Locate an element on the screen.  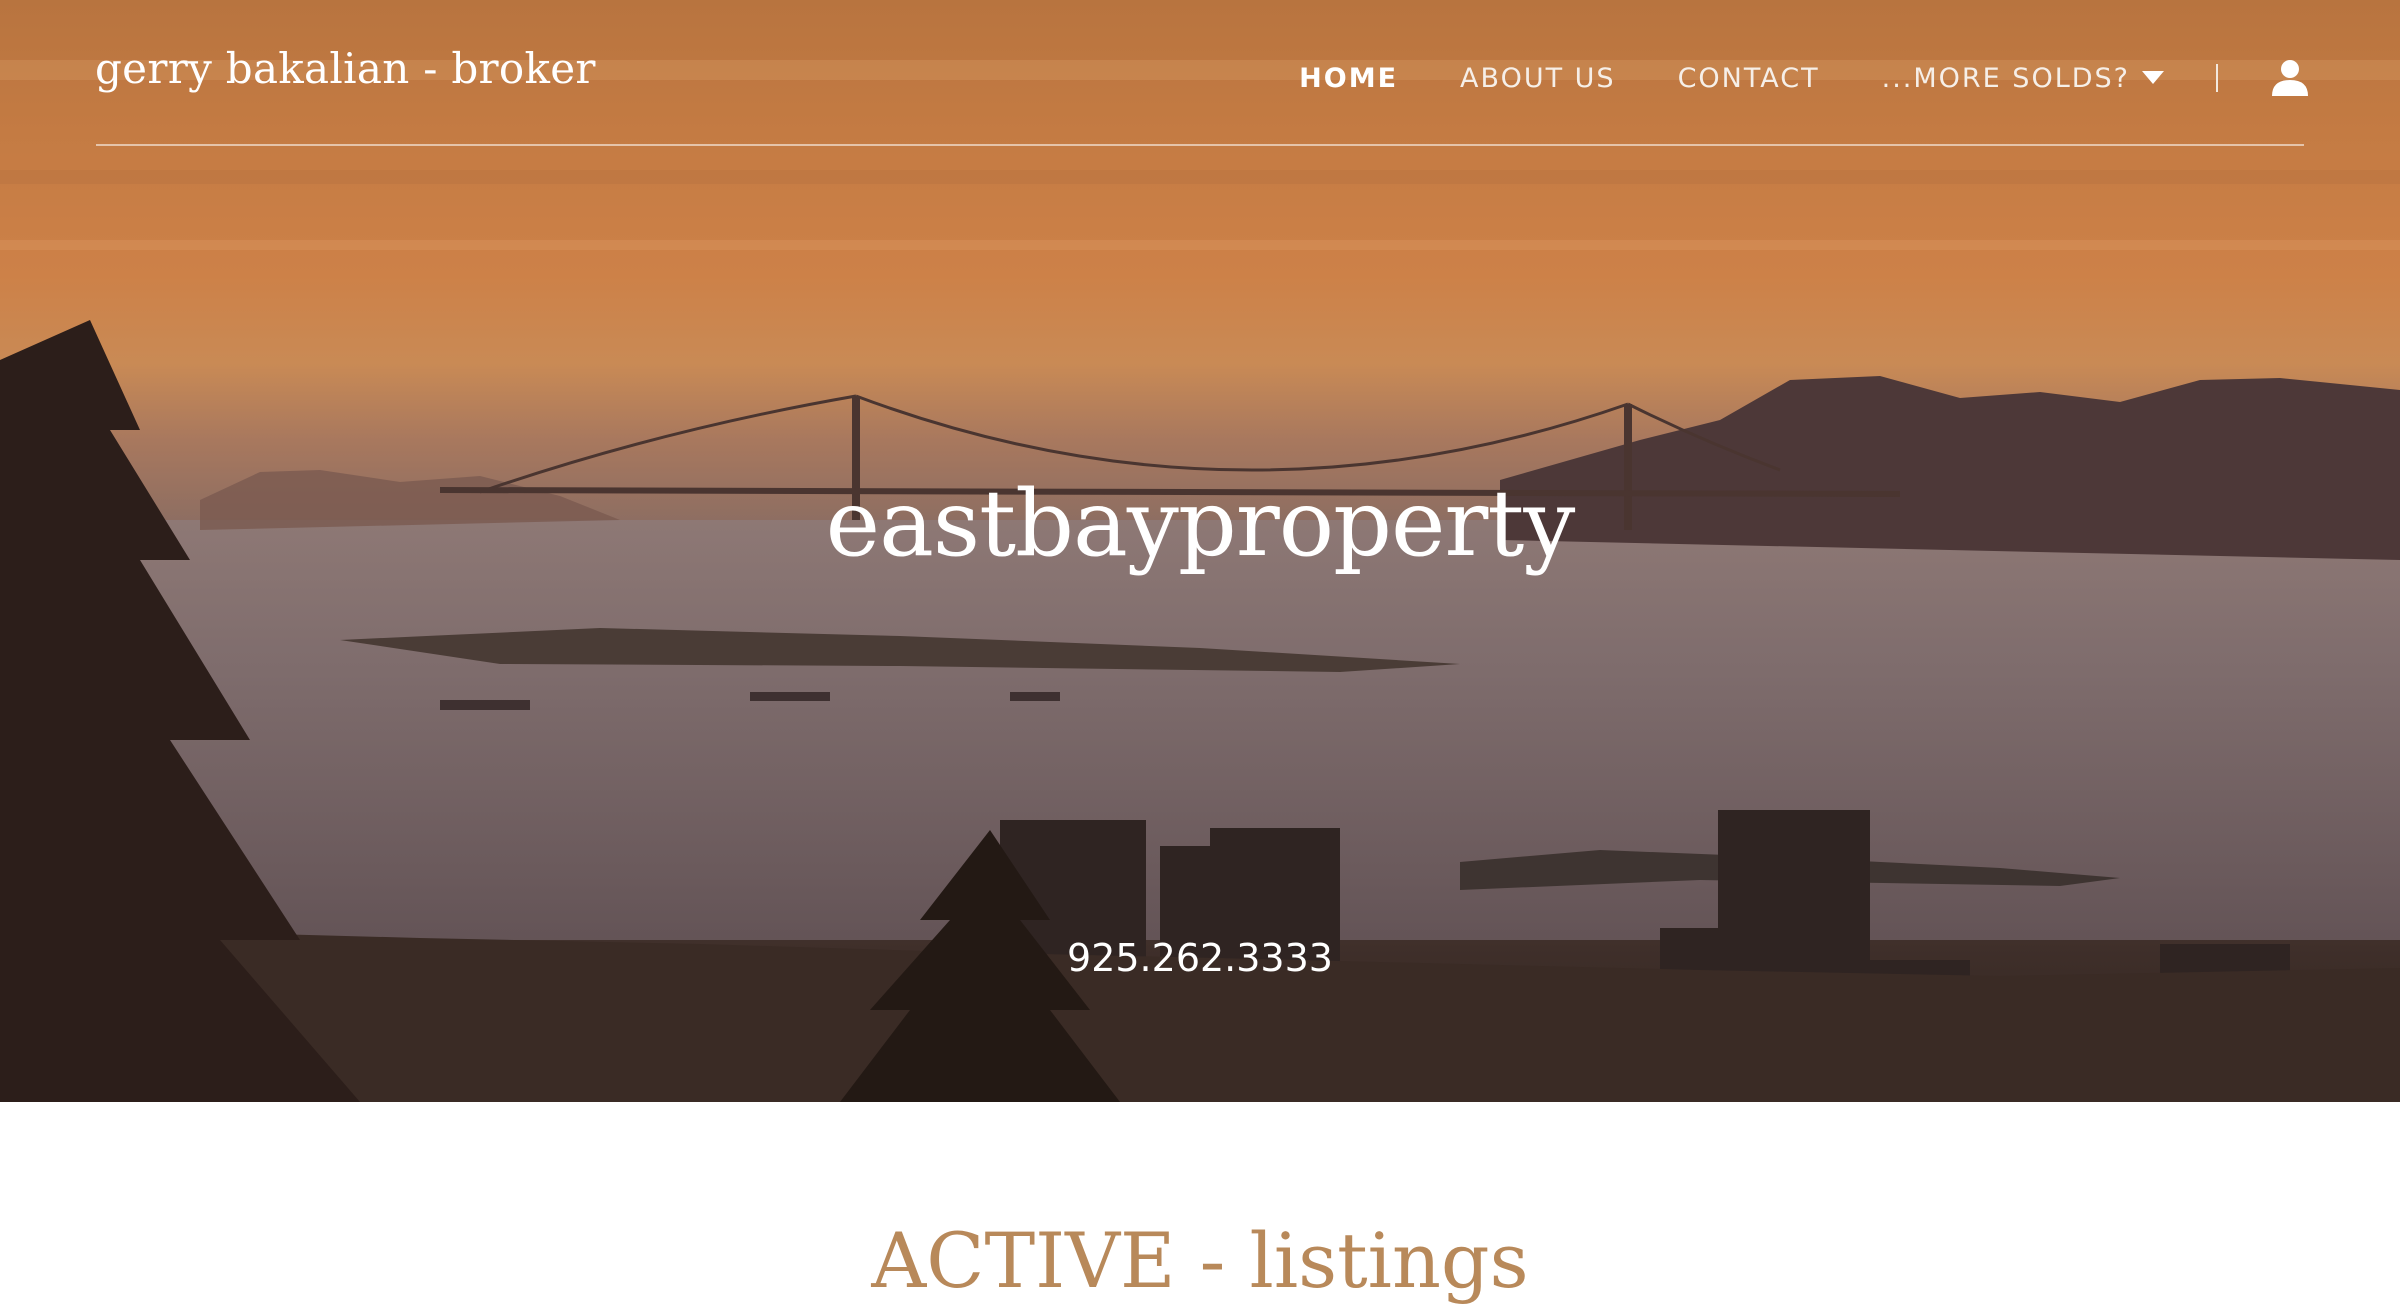
nav-divider is located at coordinates (2217, 78).